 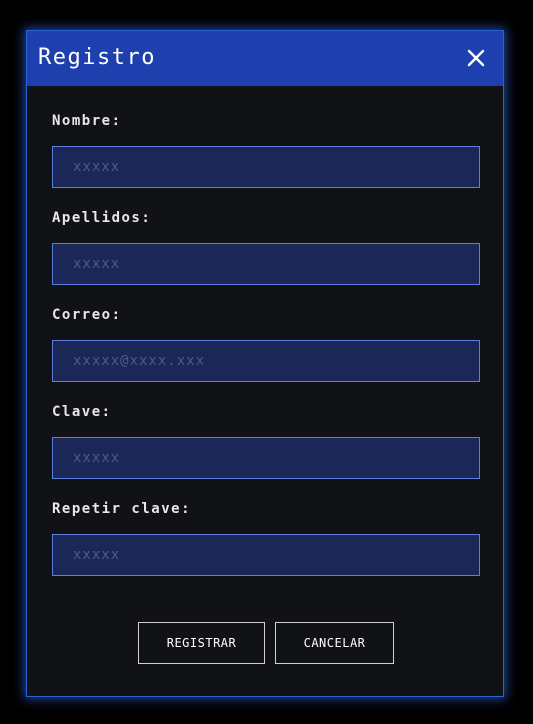 I want to click on close-button, so click(x=476, y=58).